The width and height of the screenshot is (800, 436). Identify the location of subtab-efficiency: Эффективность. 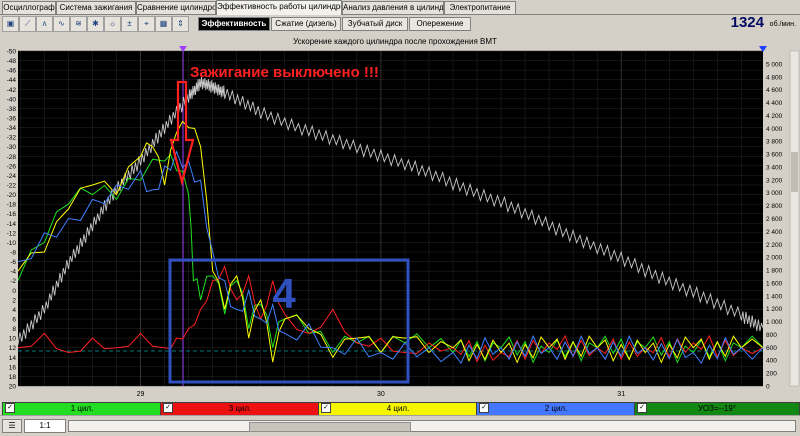
(234, 24).